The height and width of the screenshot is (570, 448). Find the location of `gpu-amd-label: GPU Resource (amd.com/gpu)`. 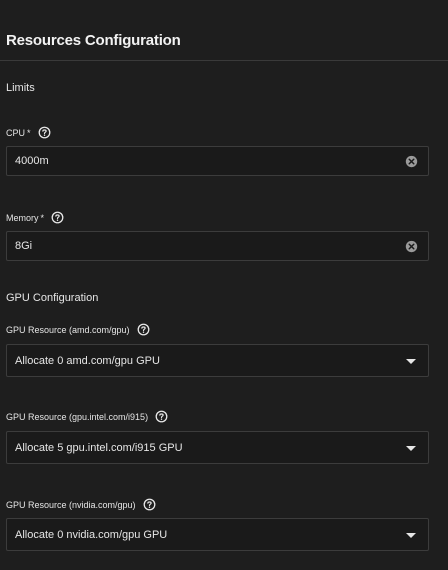

gpu-amd-label: GPU Resource (amd.com/gpu) is located at coordinates (78, 329).